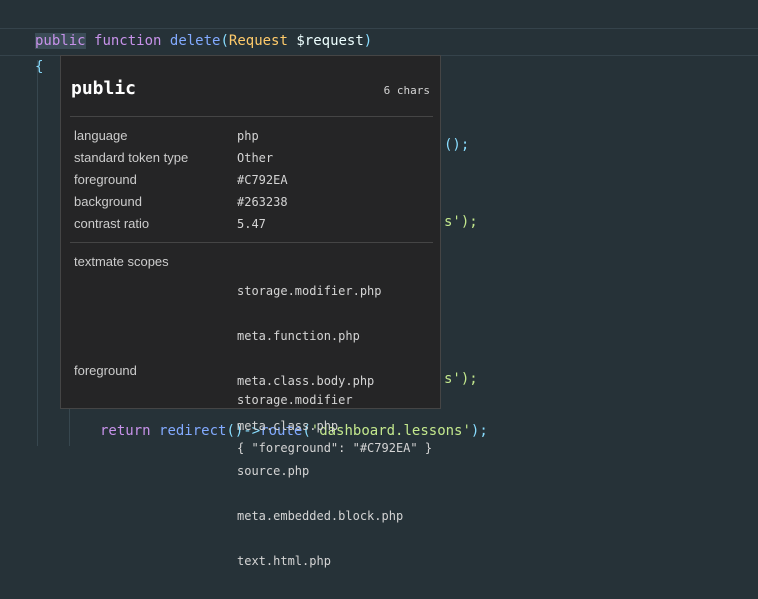  What do you see at coordinates (112, 223) in the screenshot?
I see `label-contrast: contrast ratio` at bounding box center [112, 223].